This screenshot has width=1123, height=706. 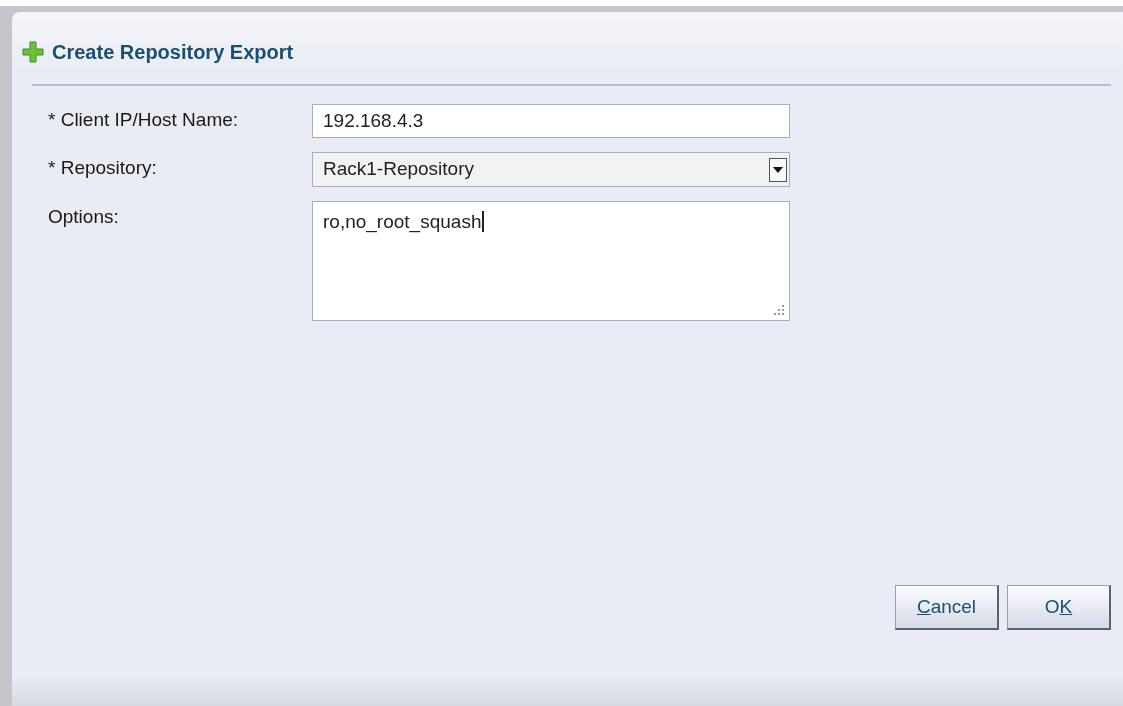 What do you see at coordinates (173, 52) in the screenshot?
I see `dialog-title: Create Repository Export` at bounding box center [173, 52].